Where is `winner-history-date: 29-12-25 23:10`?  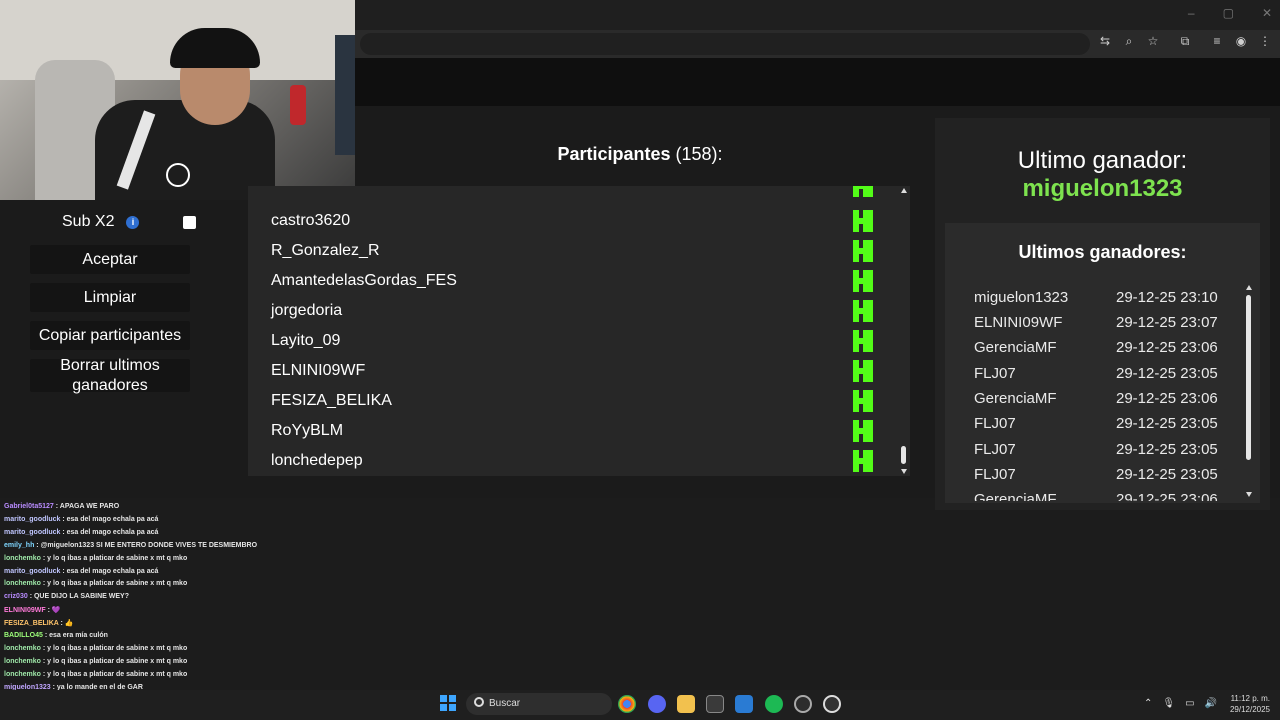 winner-history-date: 29-12-25 23:10 is located at coordinates (1167, 297).